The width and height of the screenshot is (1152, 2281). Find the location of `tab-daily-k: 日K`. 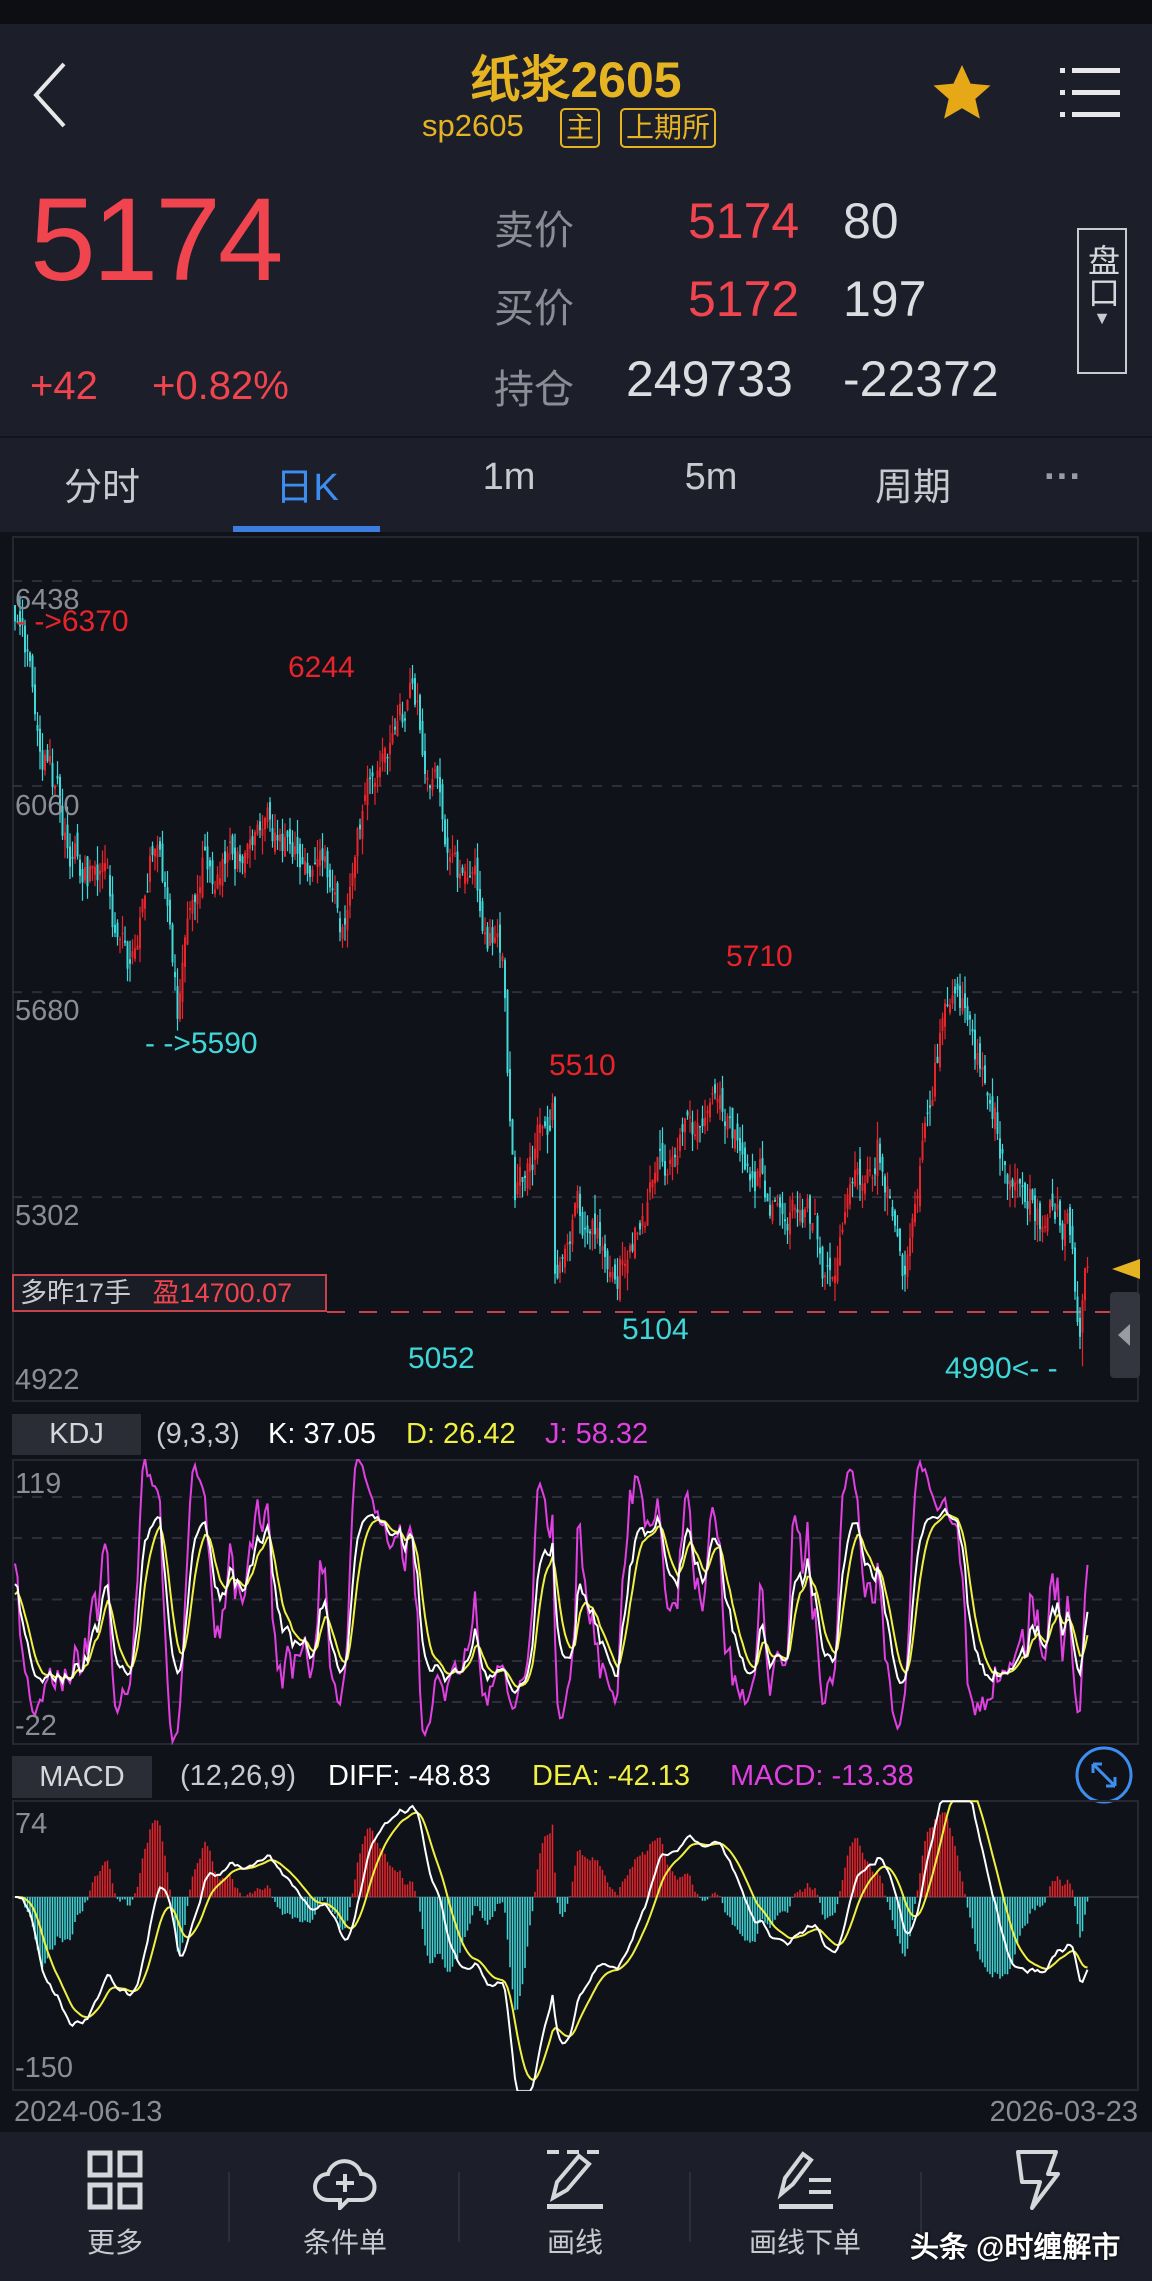

tab-daily-k: 日K is located at coordinates (306, 483).